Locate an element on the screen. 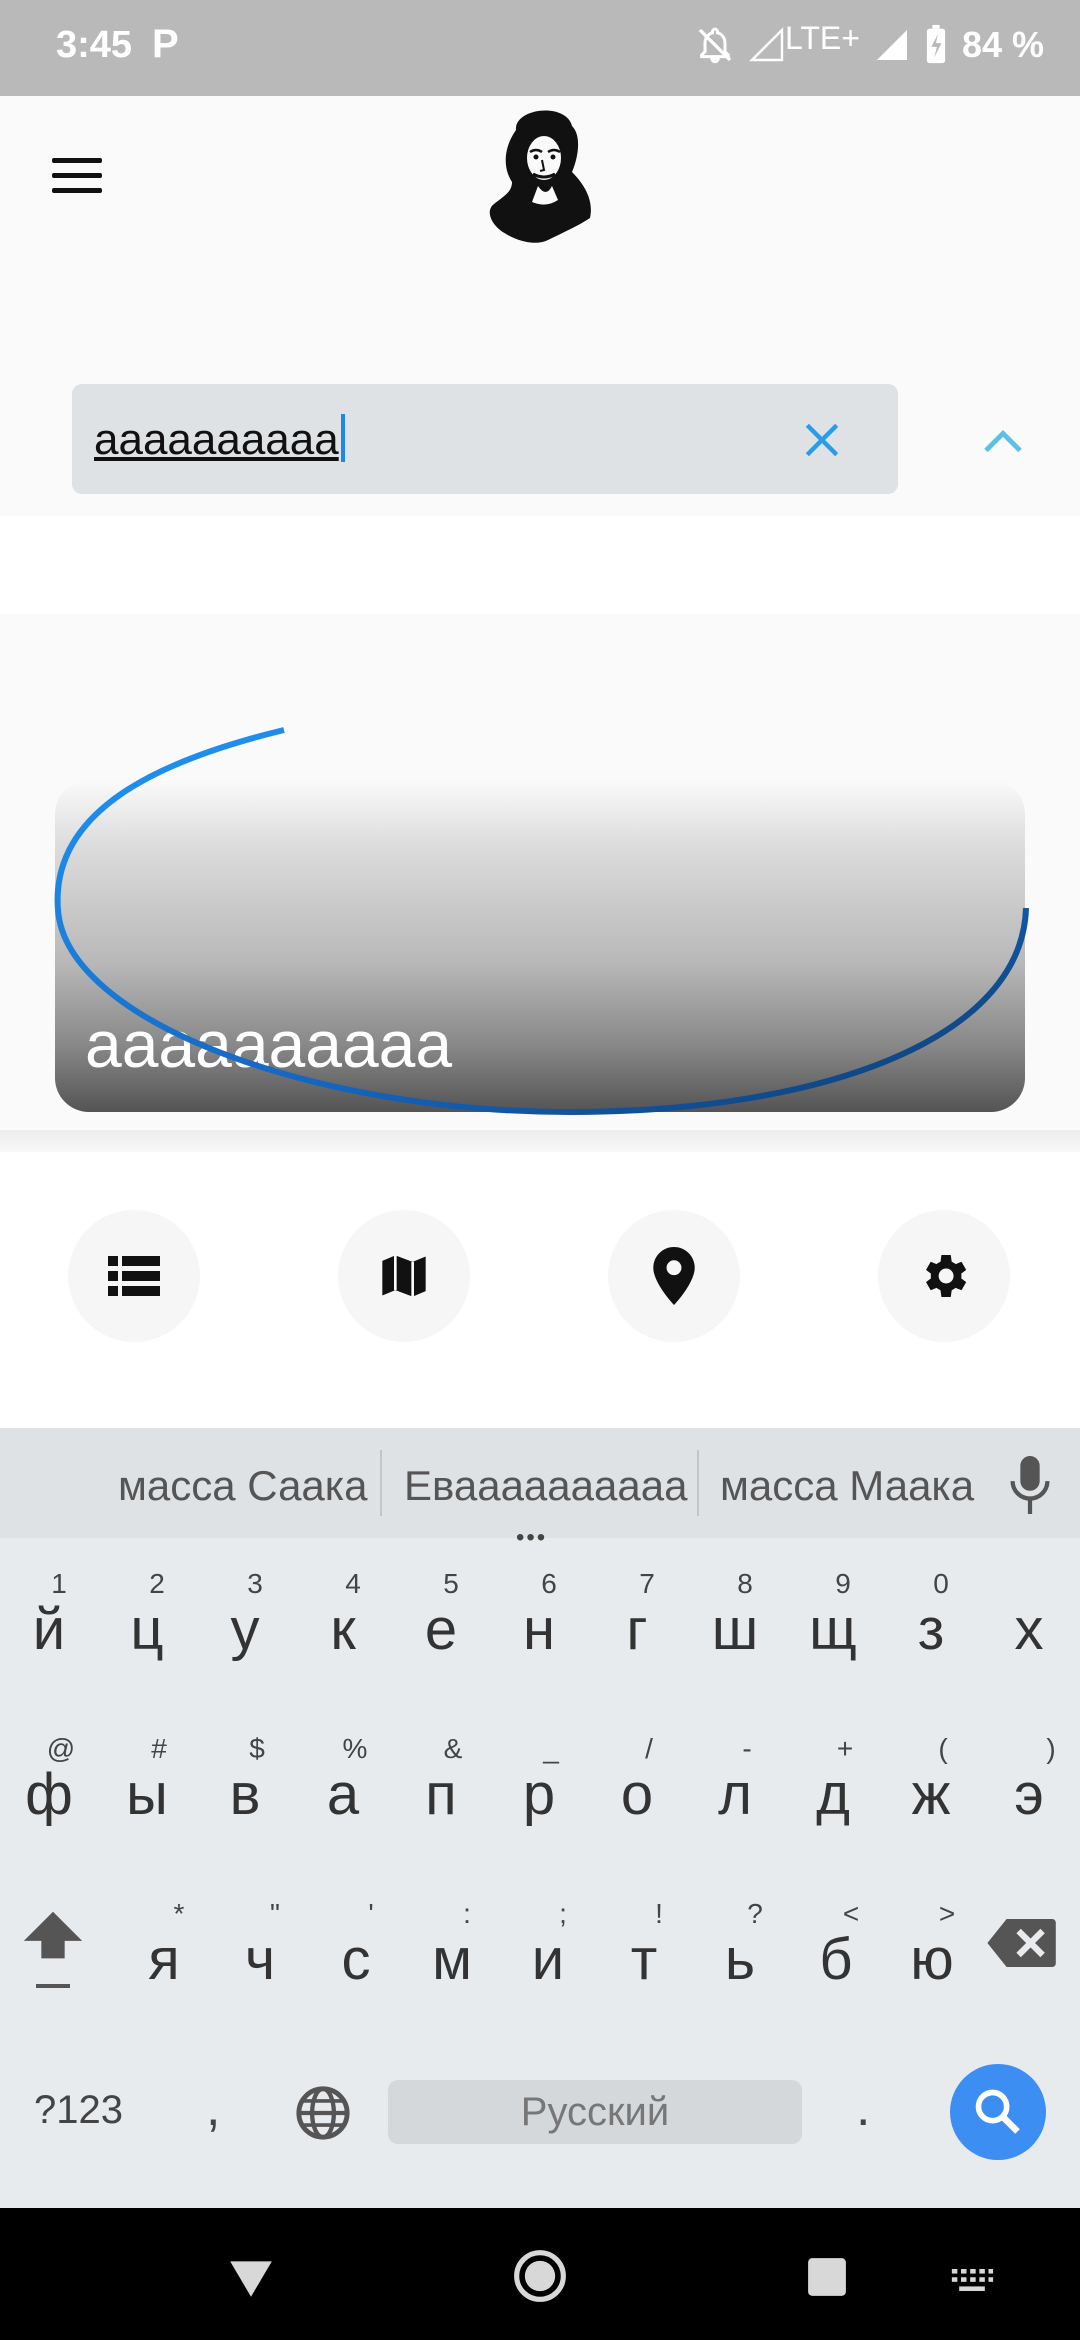 The image size is (1080, 2340). keyboard-switch-icon is located at coordinates (972, 2280).